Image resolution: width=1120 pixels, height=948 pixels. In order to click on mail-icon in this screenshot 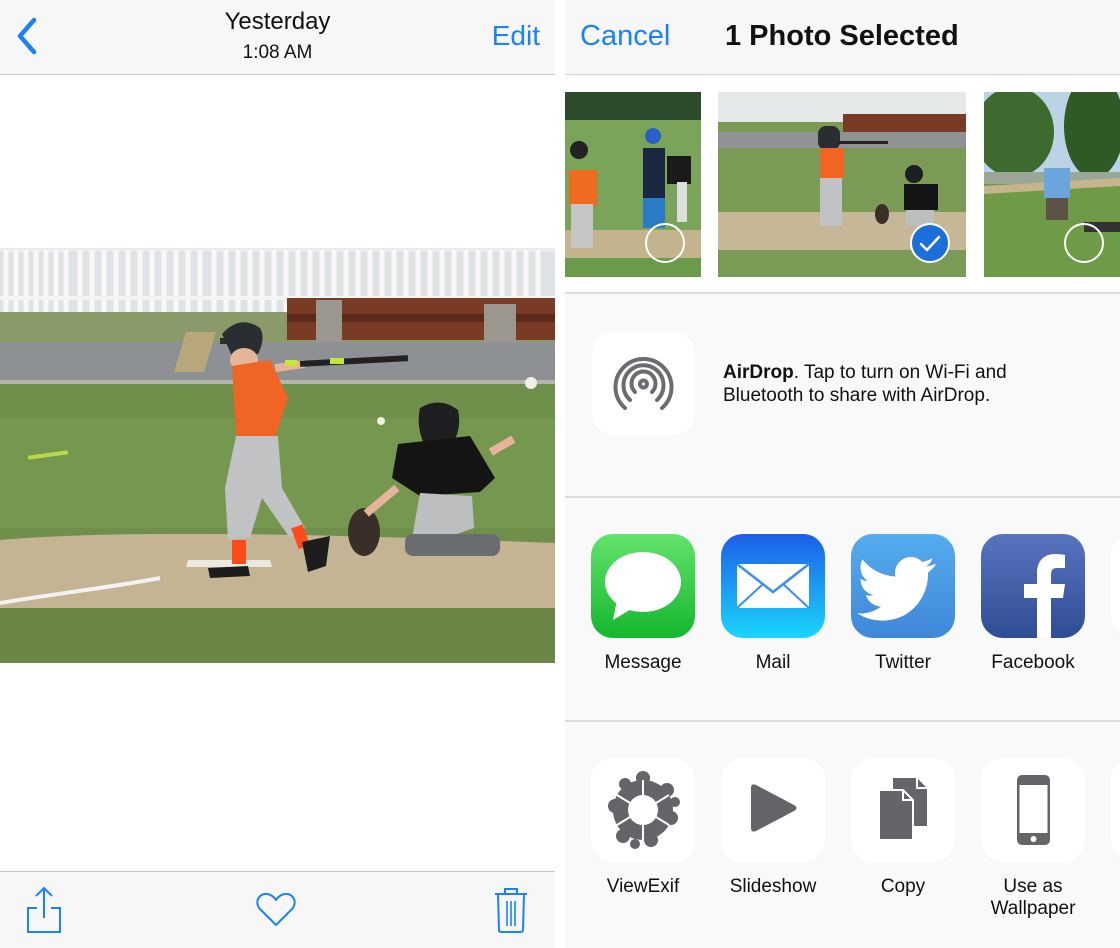, I will do `click(773, 586)`.